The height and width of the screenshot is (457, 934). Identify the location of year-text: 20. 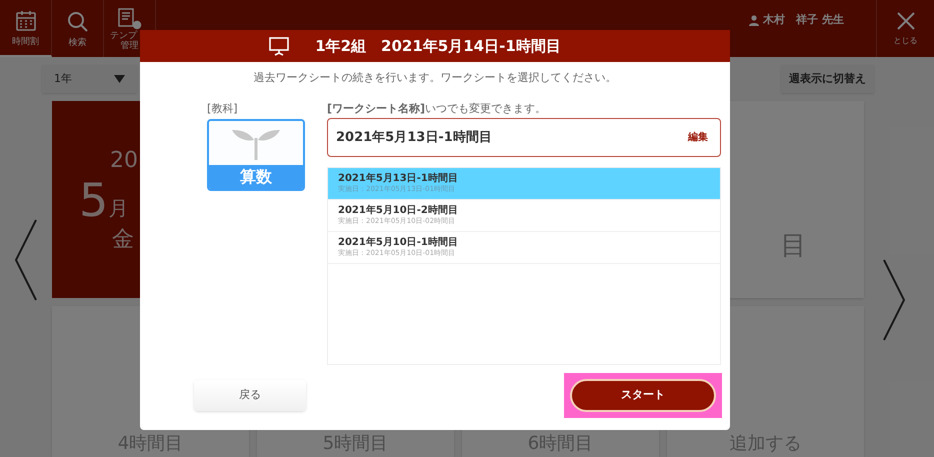
(124, 160).